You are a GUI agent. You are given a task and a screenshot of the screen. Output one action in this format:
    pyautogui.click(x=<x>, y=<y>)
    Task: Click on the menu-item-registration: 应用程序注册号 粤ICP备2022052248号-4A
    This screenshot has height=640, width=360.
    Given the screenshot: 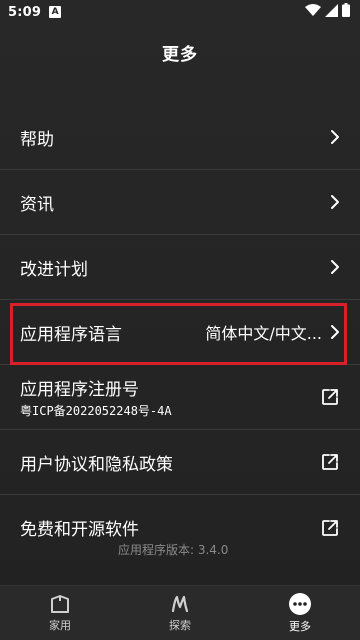 What is the action you would take?
    pyautogui.click(x=180, y=397)
    